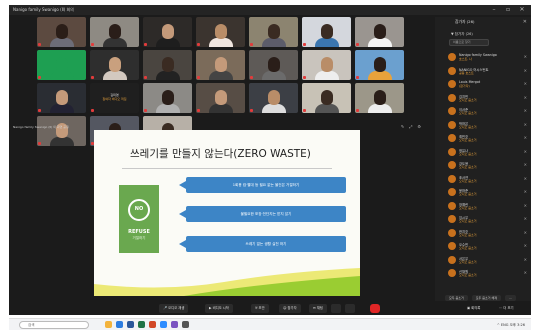 Image resolution: width=536 pixels, height=332 pixels. I want to click on participant-status: (참가자), so click(464, 86).